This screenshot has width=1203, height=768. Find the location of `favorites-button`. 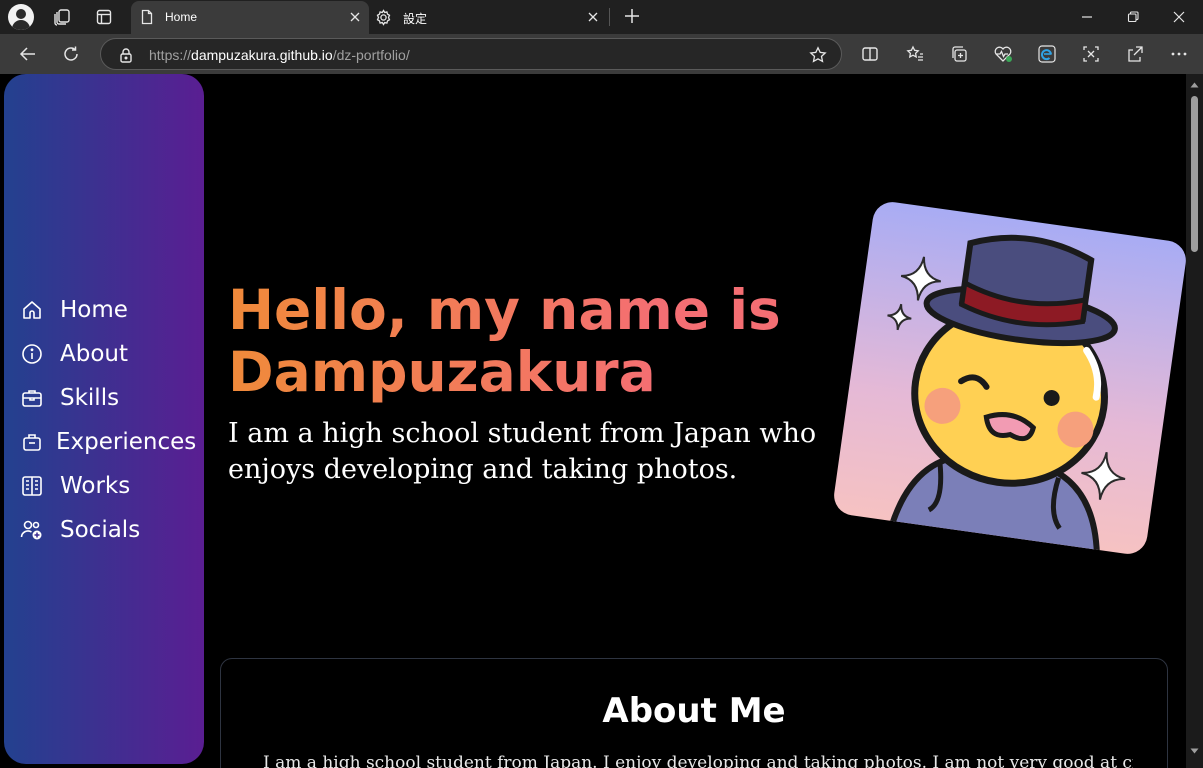

favorites-button is located at coordinates (915, 54).